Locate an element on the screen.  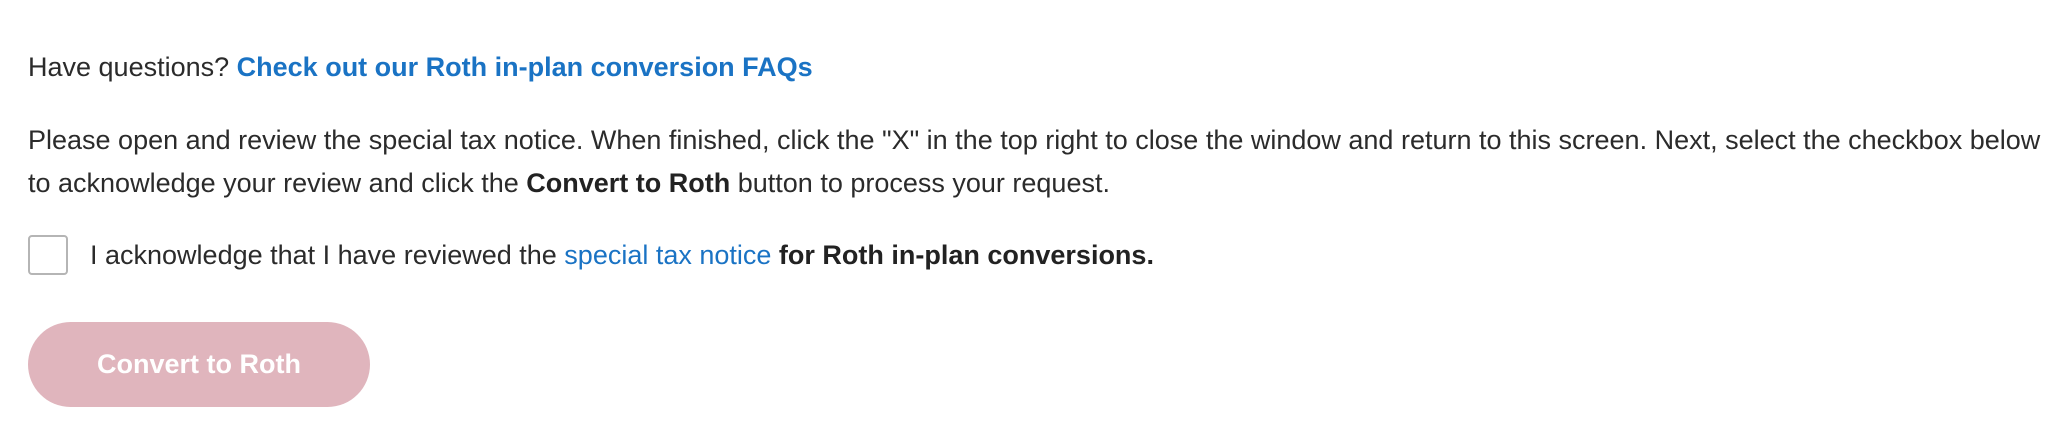
acknowledge-checkbox is located at coordinates (48, 255).